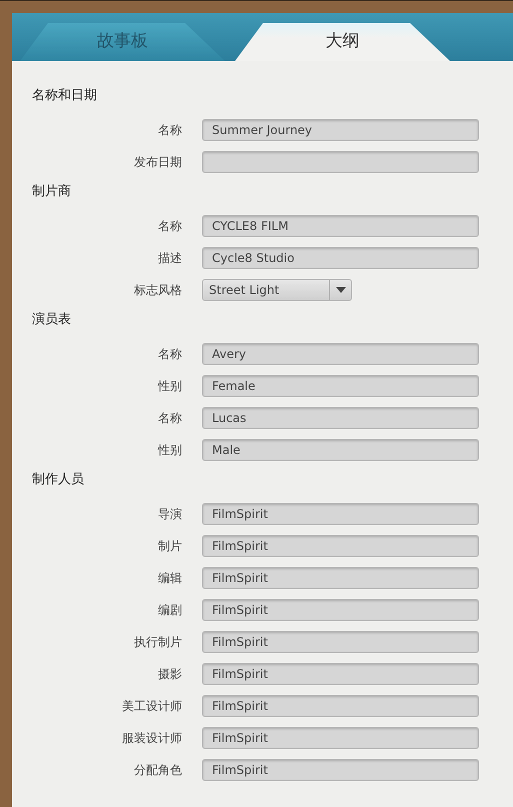 Image resolution: width=513 pixels, height=807 pixels. What do you see at coordinates (342, 42) in the screenshot?
I see `tab: 大纲` at bounding box center [342, 42].